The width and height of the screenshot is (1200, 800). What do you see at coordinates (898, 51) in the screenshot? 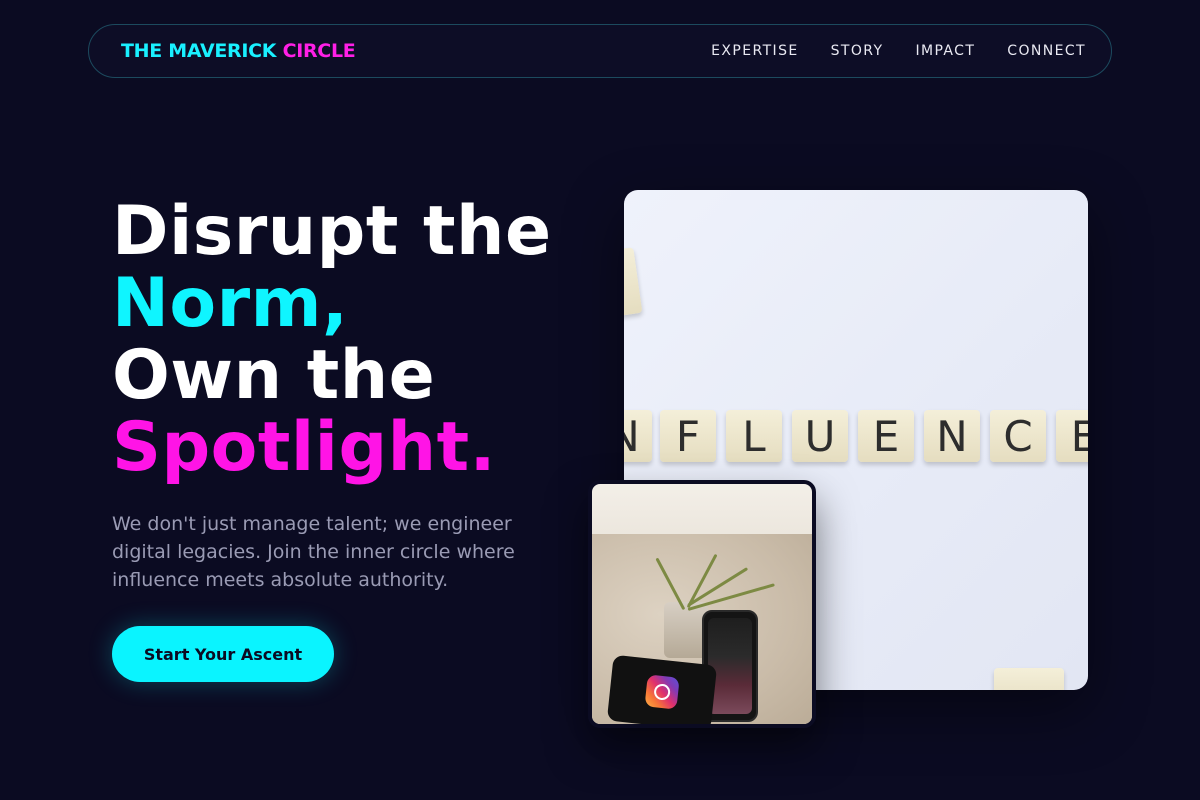
I see `nav-links: EXPERTISE STORY IMPACT CONNECT` at bounding box center [898, 51].